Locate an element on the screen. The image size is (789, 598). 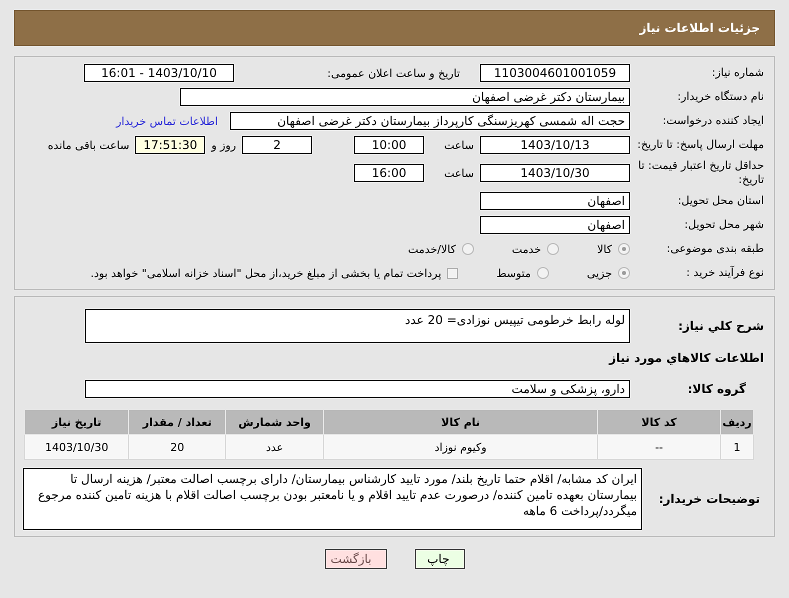
field-label: مهلت ارسال پاسخ: تا تاریخ: is located at coordinates (700, 145).